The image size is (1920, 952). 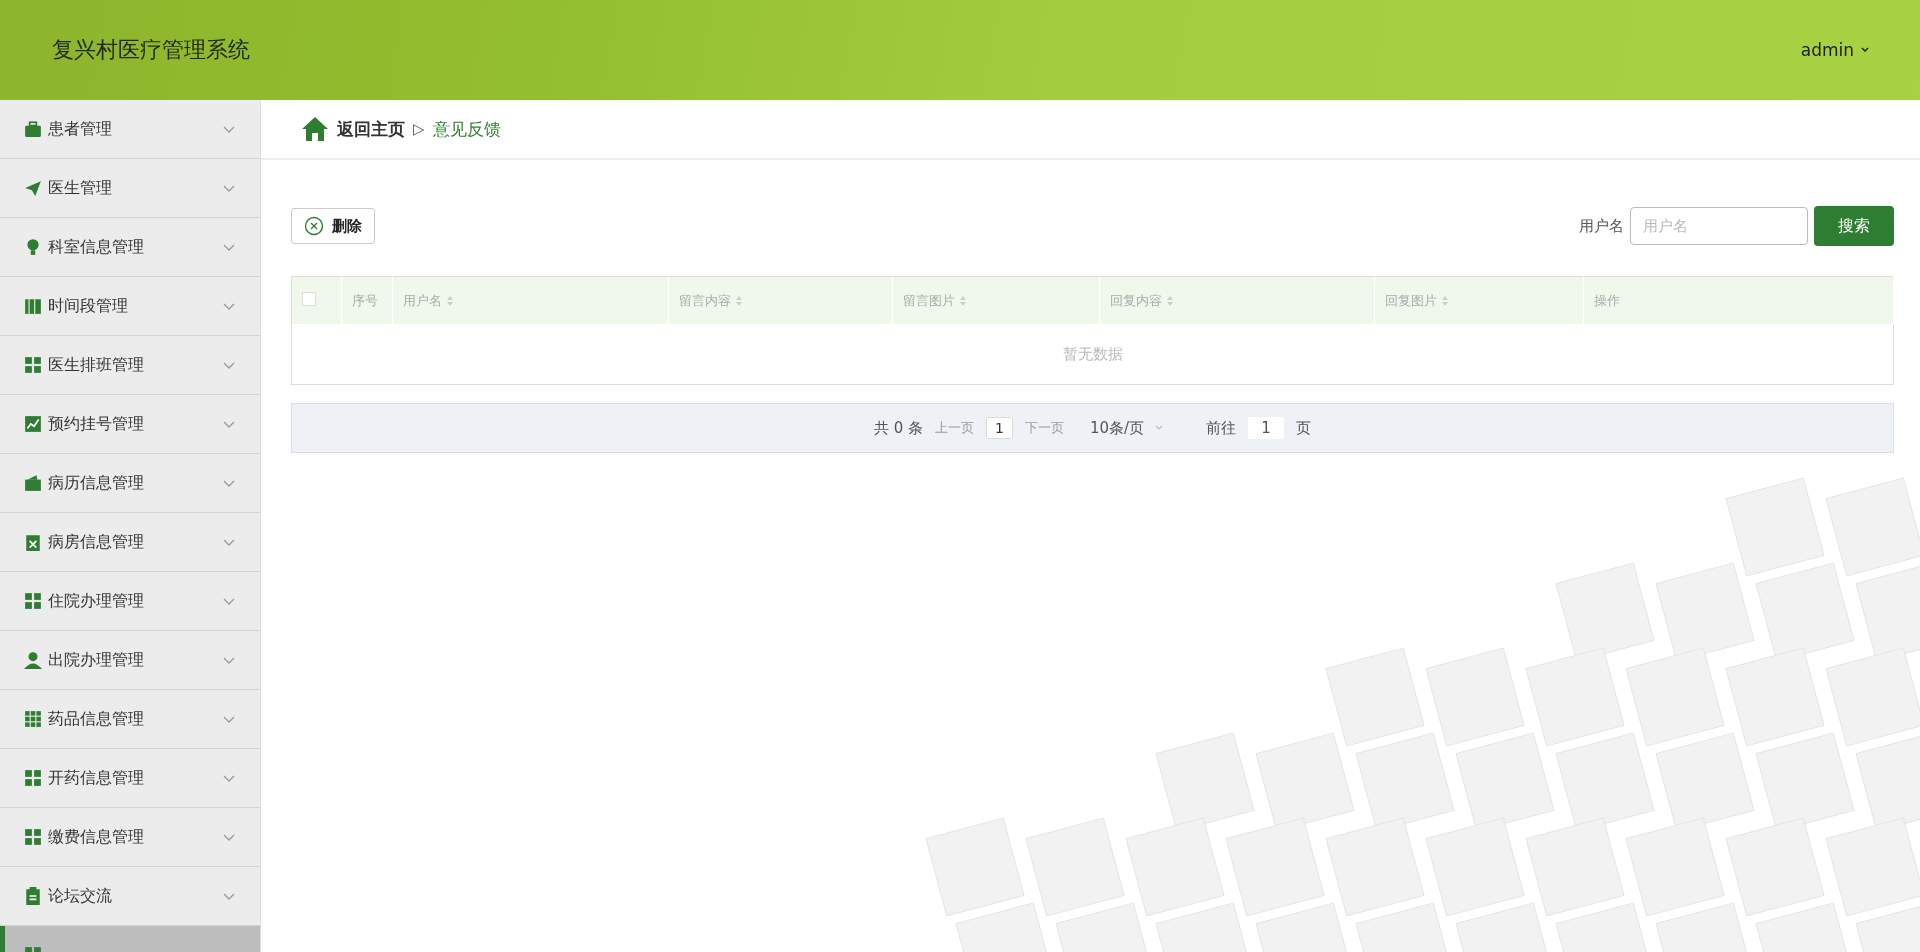 What do you see at coordinates (130, 188) in the screenshot?
I see `sidebar-item: 医生管理` at bounding box center [130, 188].